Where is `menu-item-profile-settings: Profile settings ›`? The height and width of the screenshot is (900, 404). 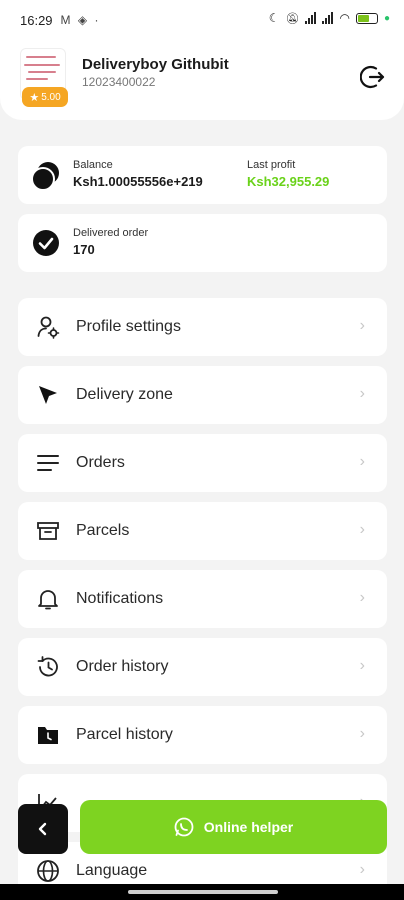
menu-item-profile-settings: Profile settings › is located at coordinates (202, 327).